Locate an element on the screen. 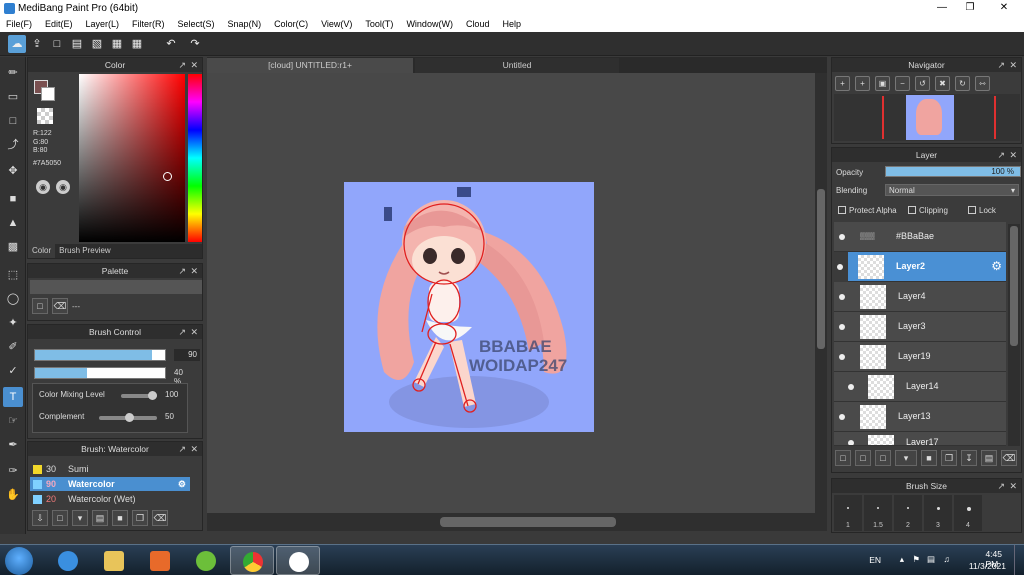  menu-cloud: Cloud is located at coordinates (478, 24).